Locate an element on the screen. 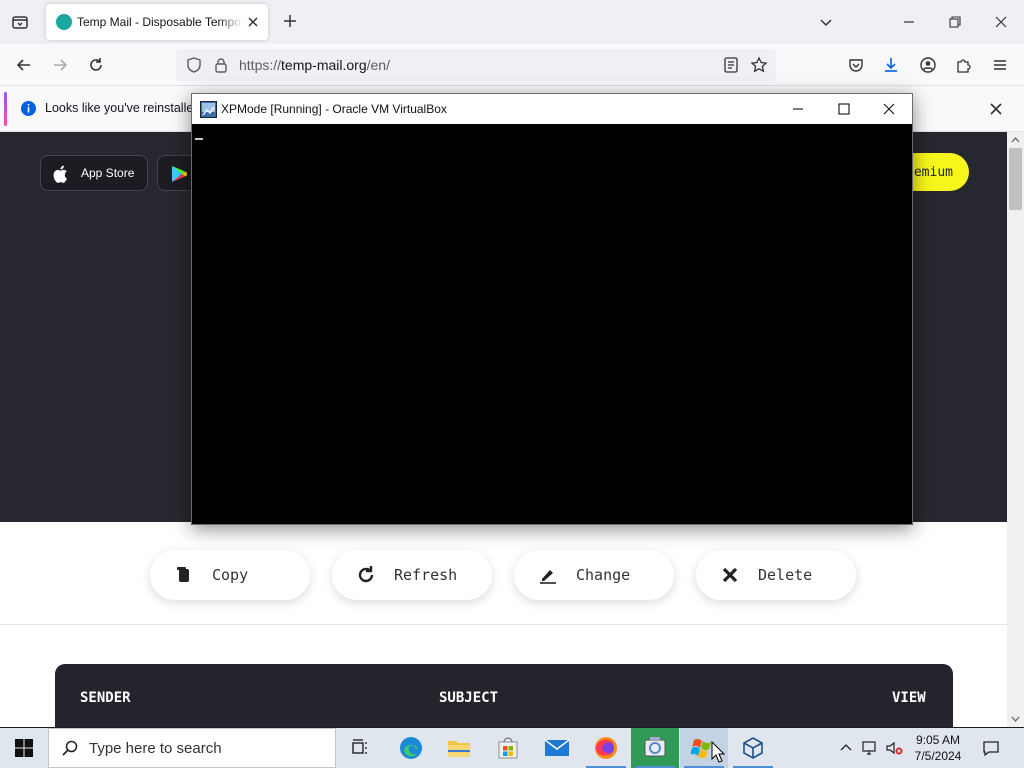  network-icon is located at coordinates (869, 748).